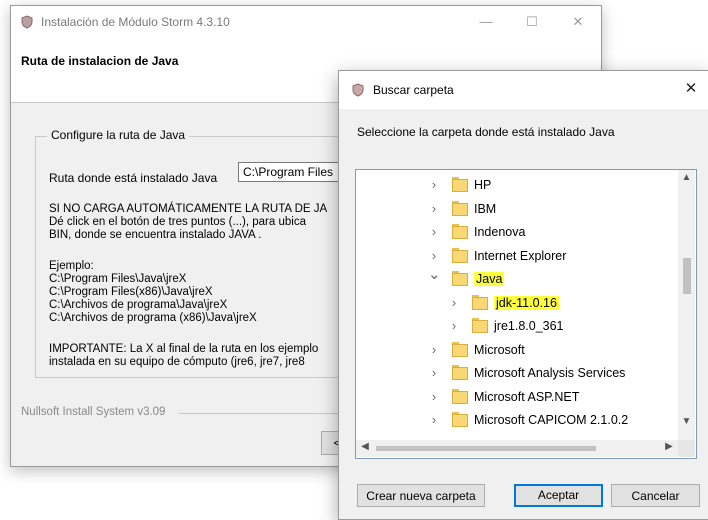  Describe the element at coordinates (483, 185) in the screenshot. I see `tree-item-label: HP` at that location.